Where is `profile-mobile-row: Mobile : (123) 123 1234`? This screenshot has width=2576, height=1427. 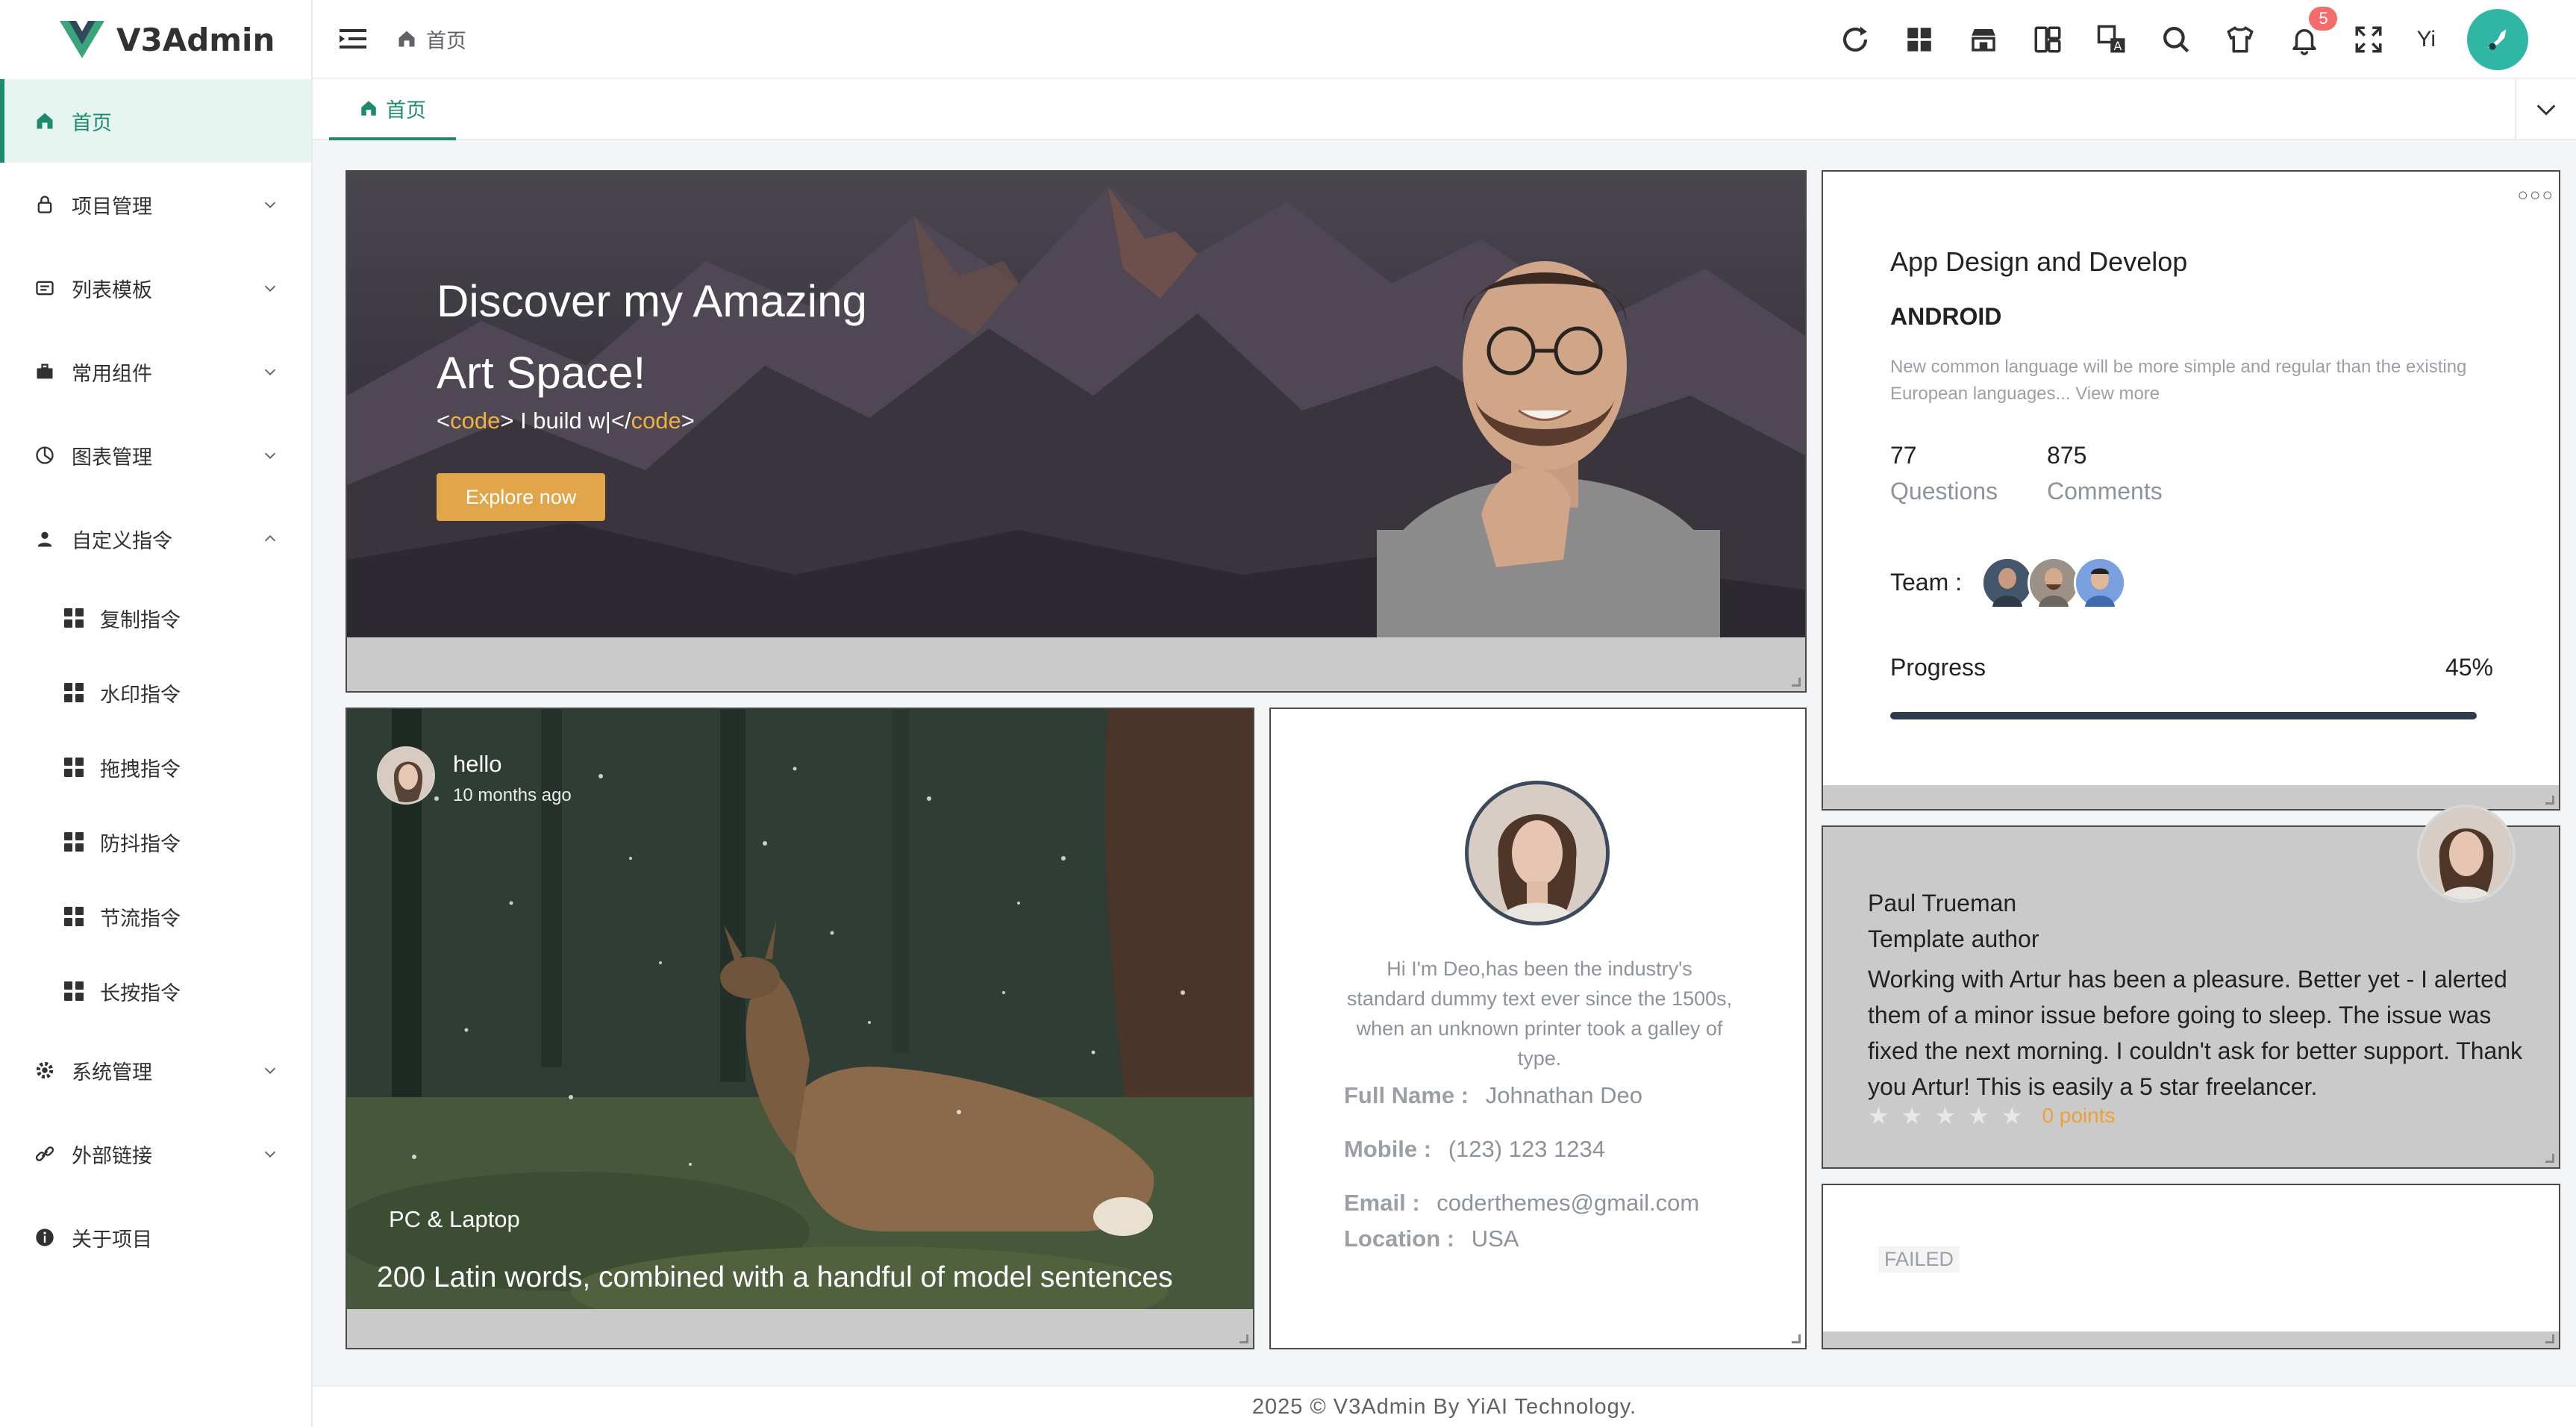 profile-mobile-row: Mobile : (123) 123 1234 is located at coordinates (1474, 1149).